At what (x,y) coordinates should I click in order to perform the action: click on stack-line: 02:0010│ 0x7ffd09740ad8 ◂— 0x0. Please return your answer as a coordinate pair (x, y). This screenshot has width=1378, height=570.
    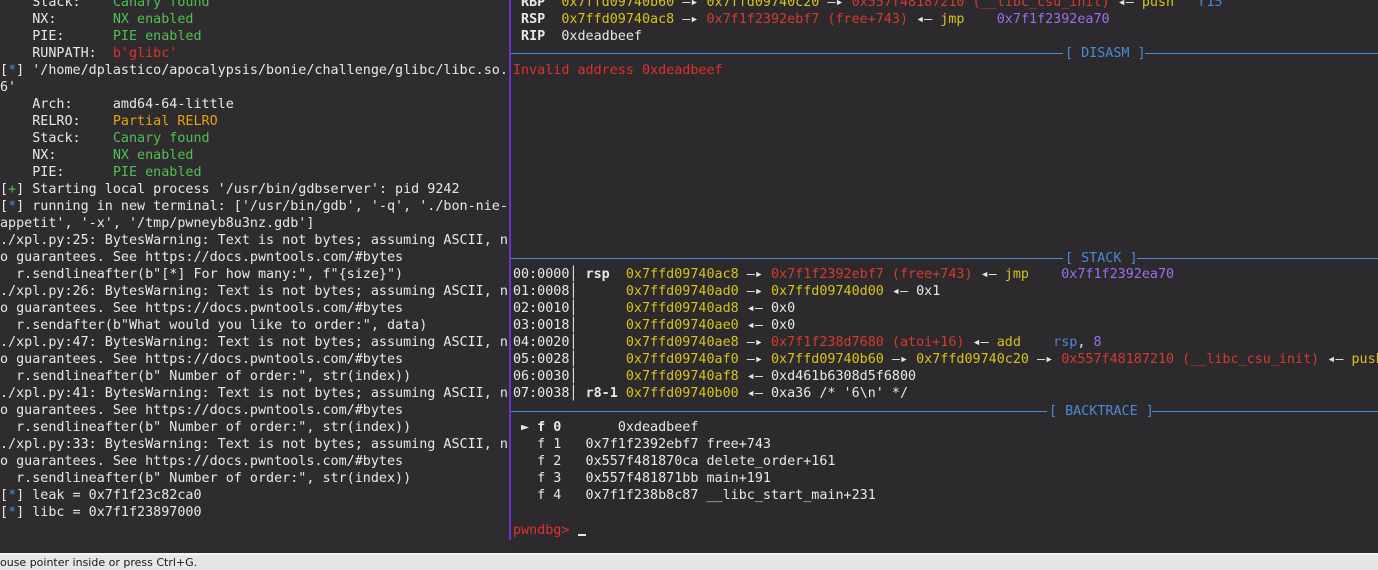
    Looking at the image, I should click on (654, 308).